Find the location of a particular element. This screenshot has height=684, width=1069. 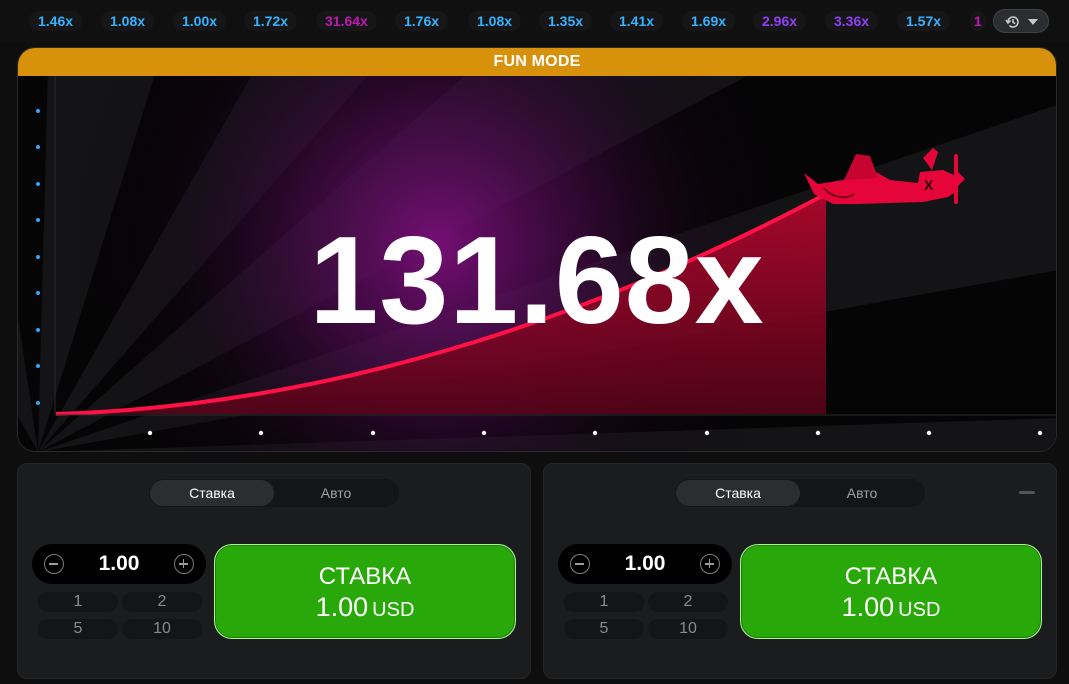

history-multiplier: 1.35x is located at coordinates (566, 21).